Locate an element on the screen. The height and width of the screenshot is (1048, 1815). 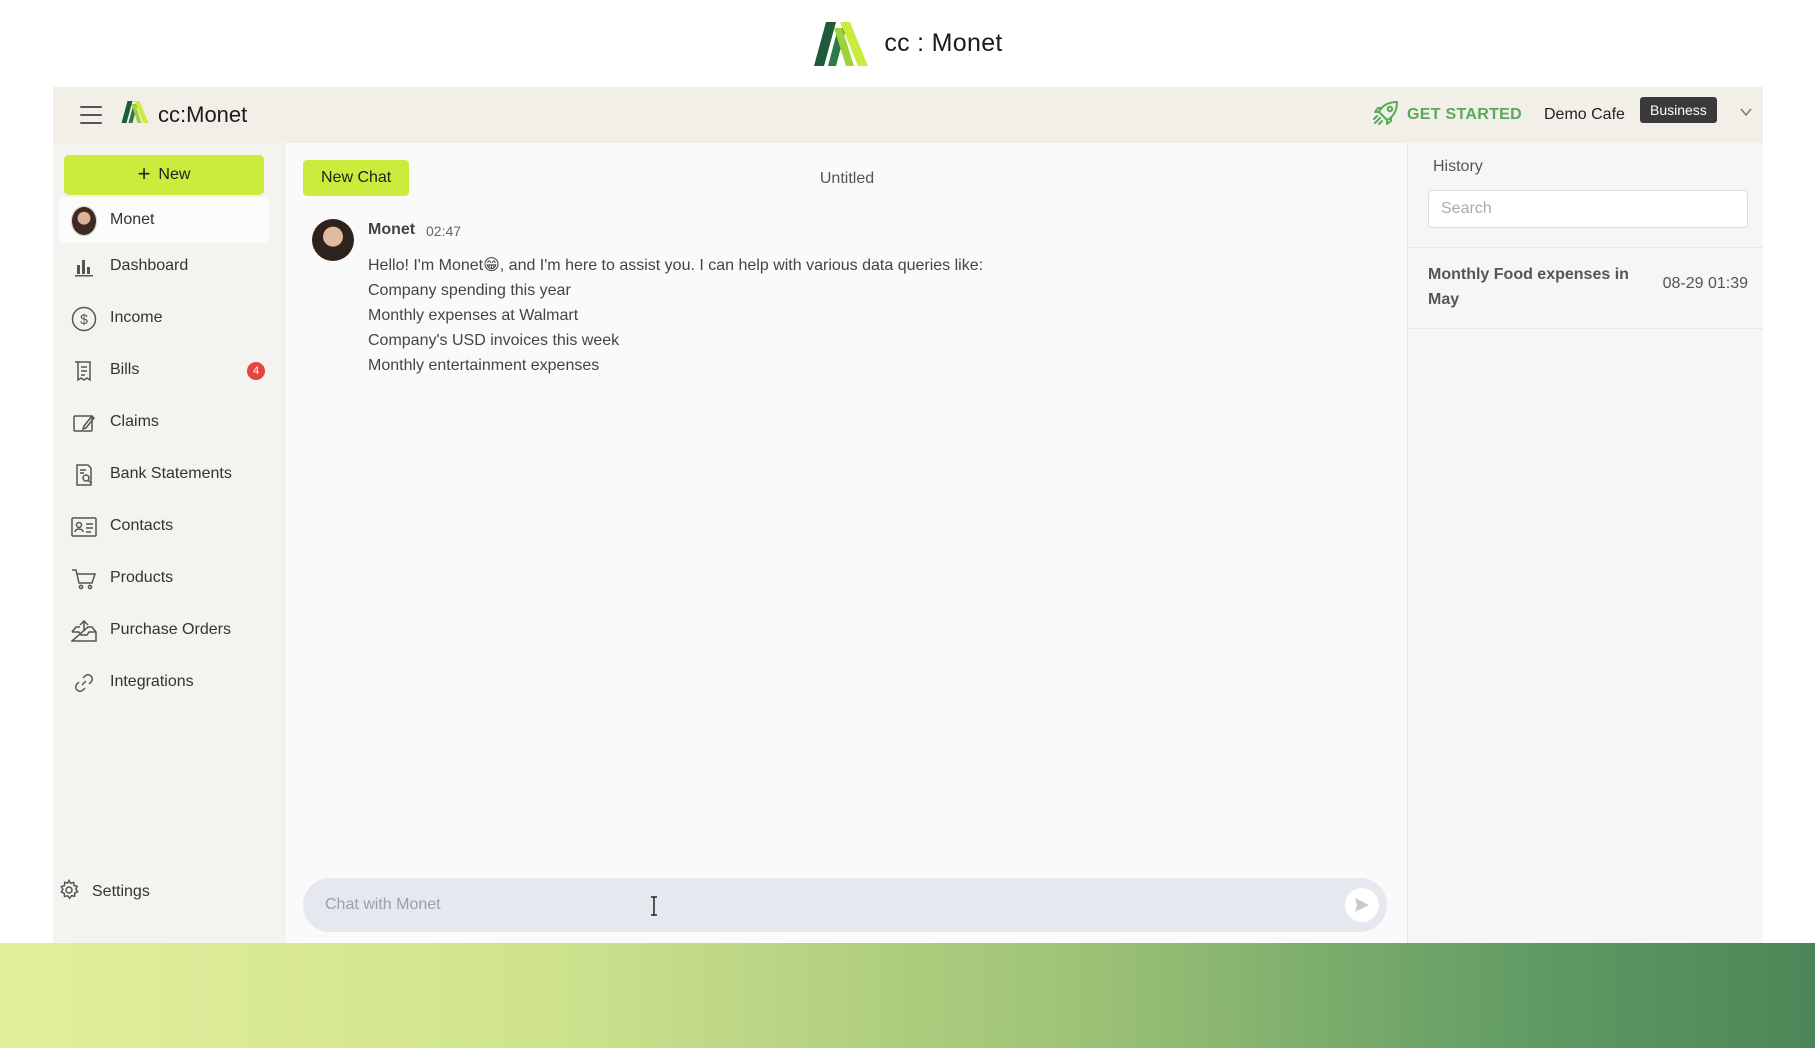
plus-icon: + is located at coordinates (144, 173).